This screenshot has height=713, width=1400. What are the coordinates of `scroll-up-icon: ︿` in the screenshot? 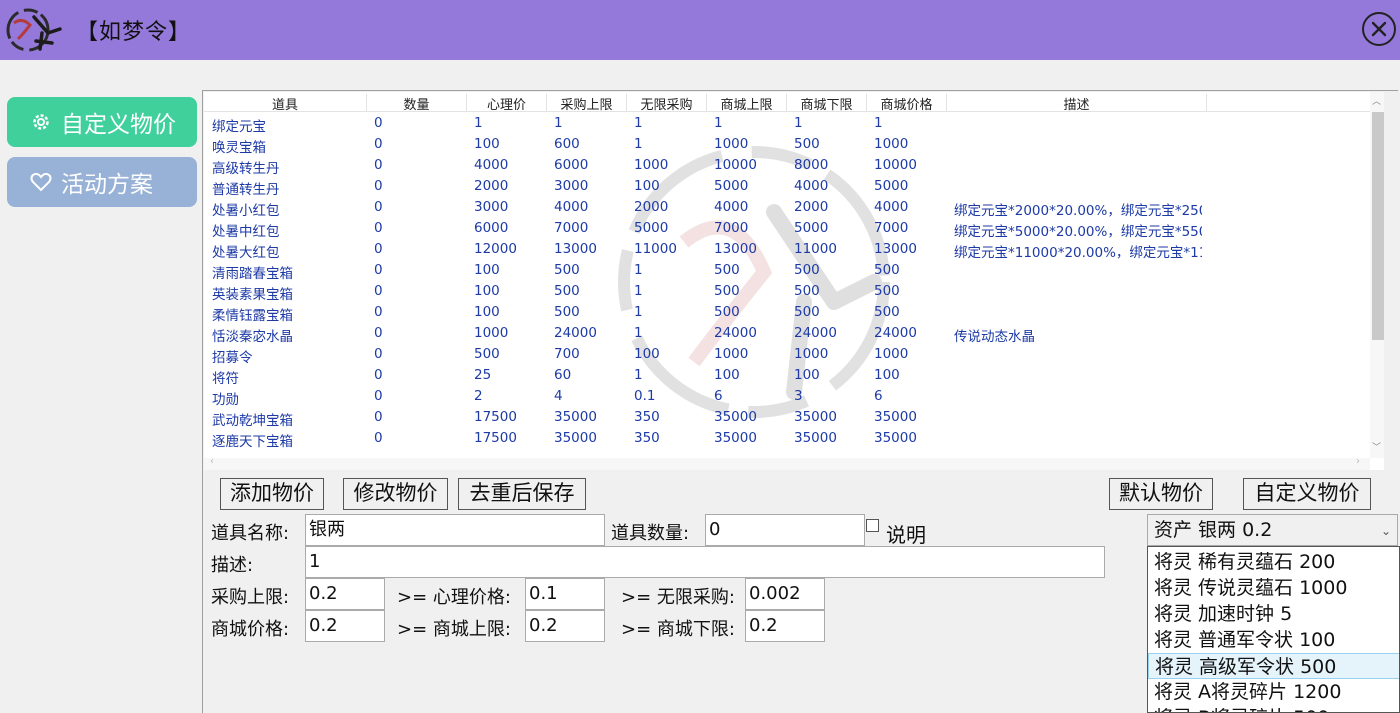 It's located at (1376, 100).